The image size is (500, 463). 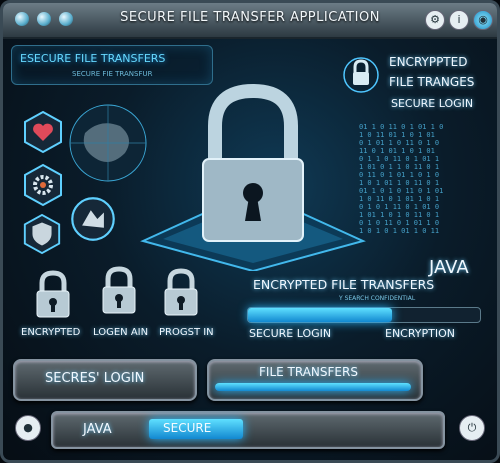 I want to click on secure-login-label: SECURE LOGIN, so click(x=290, y=333).